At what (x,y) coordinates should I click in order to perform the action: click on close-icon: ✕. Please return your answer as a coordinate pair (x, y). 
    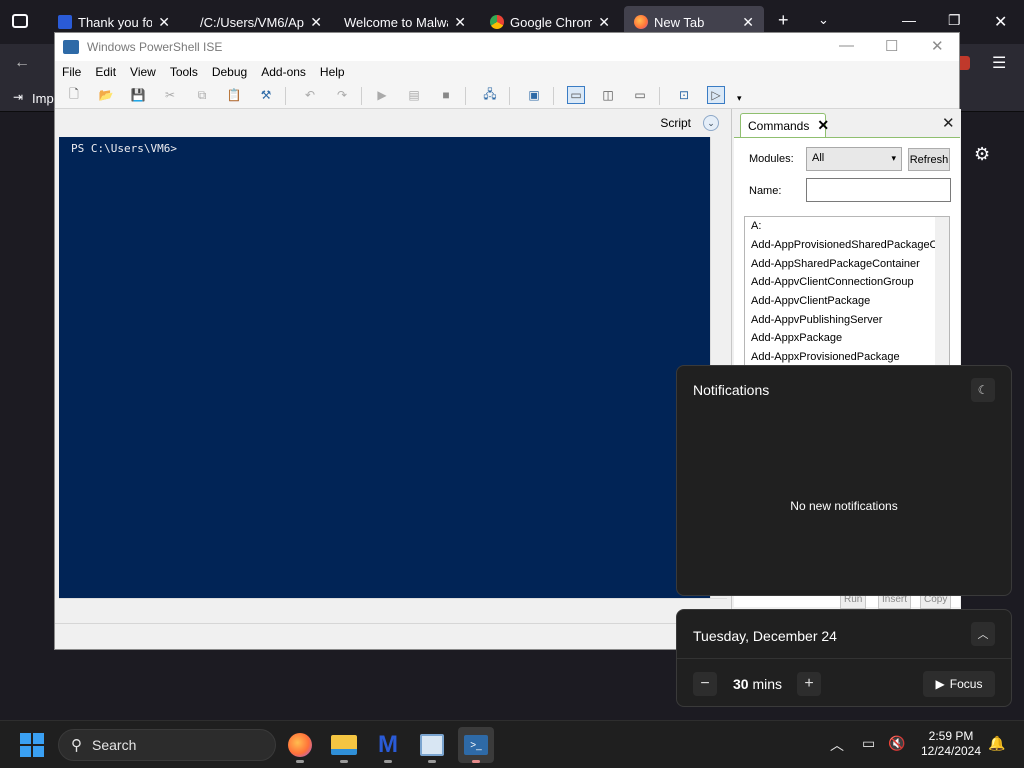
    Looking at the image, I should click on (823, 125).